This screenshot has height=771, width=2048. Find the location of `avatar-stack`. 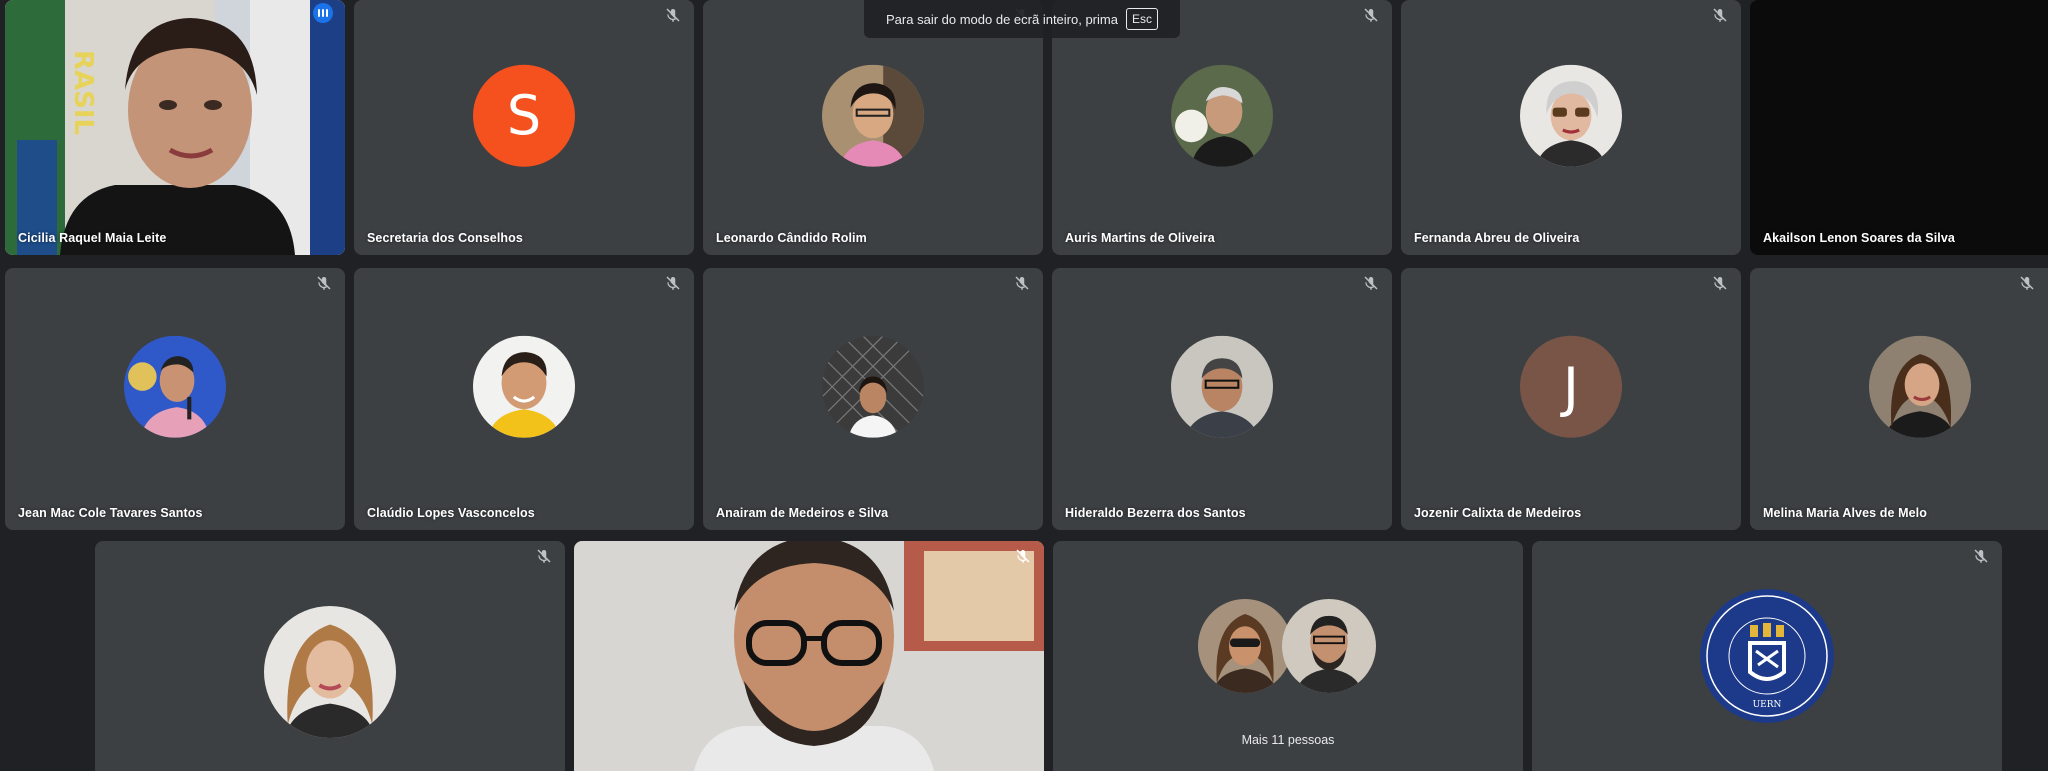

avatar-stack is located at coordinates (1288, 647).